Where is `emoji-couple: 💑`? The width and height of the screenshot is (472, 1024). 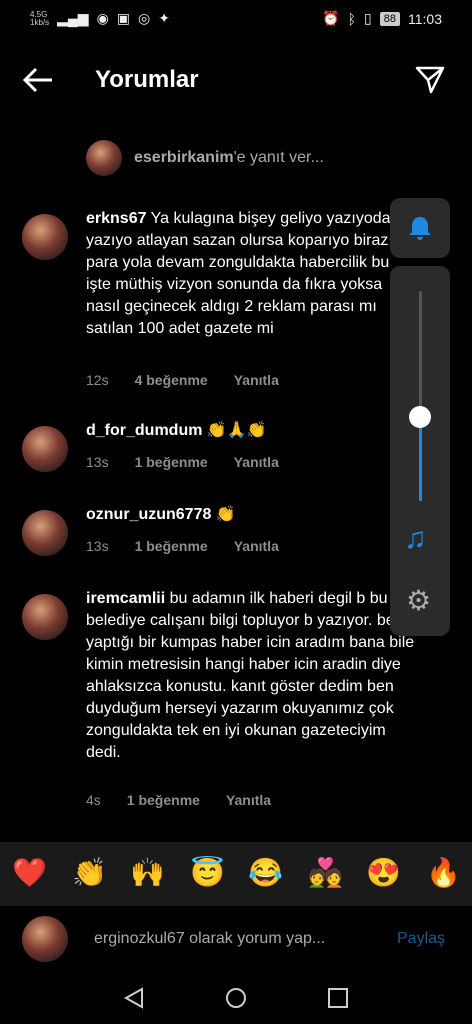 emoji-couple: 💑 is located at coordinates (325, 872).